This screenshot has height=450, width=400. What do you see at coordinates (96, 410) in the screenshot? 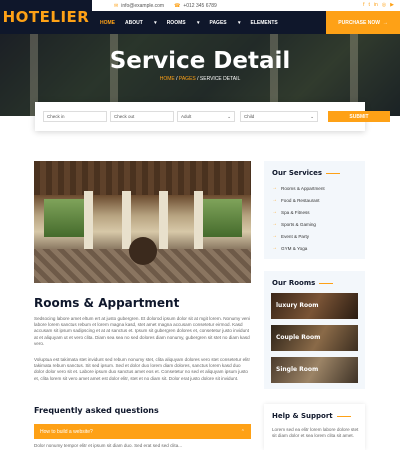
I see `faq-title: Frequently asked questions` at bounding box center [96, 410].